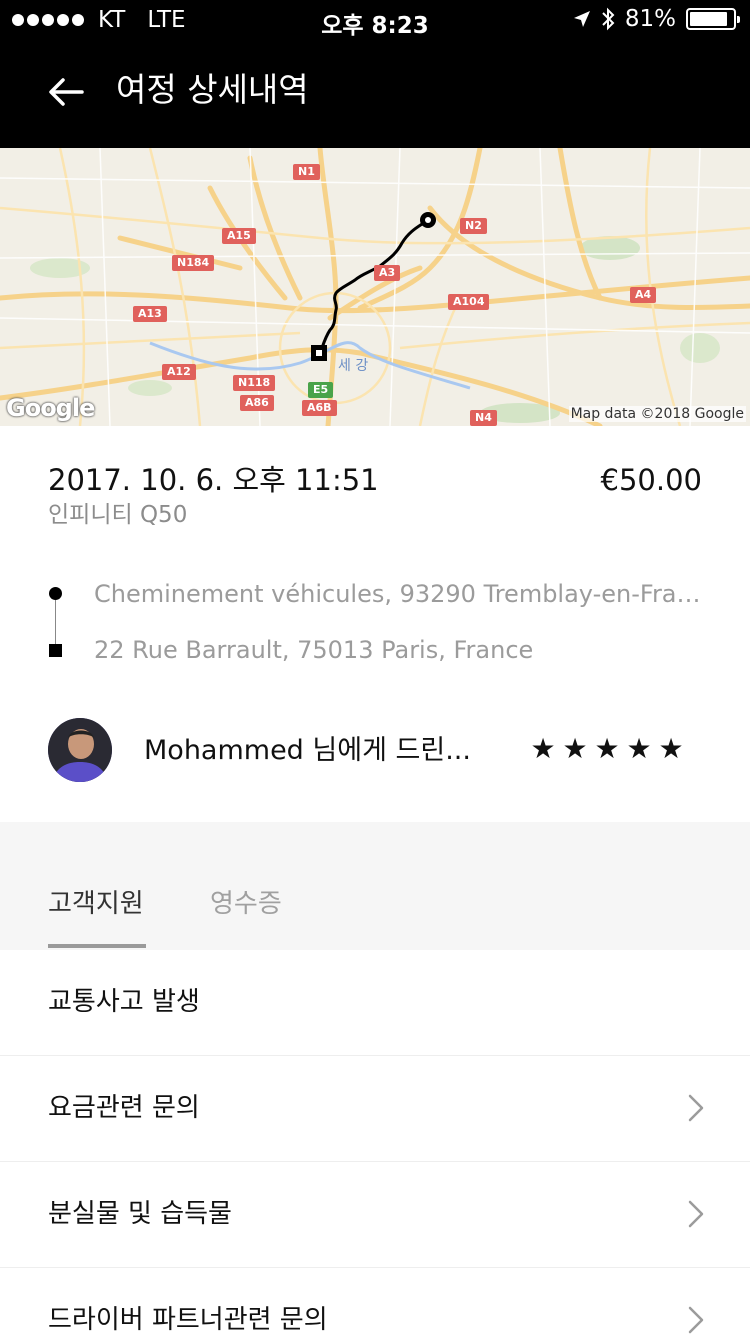  Describe the element at coordinates (319, 408) in the screenshot. I see `road-label: A6B` at that location.